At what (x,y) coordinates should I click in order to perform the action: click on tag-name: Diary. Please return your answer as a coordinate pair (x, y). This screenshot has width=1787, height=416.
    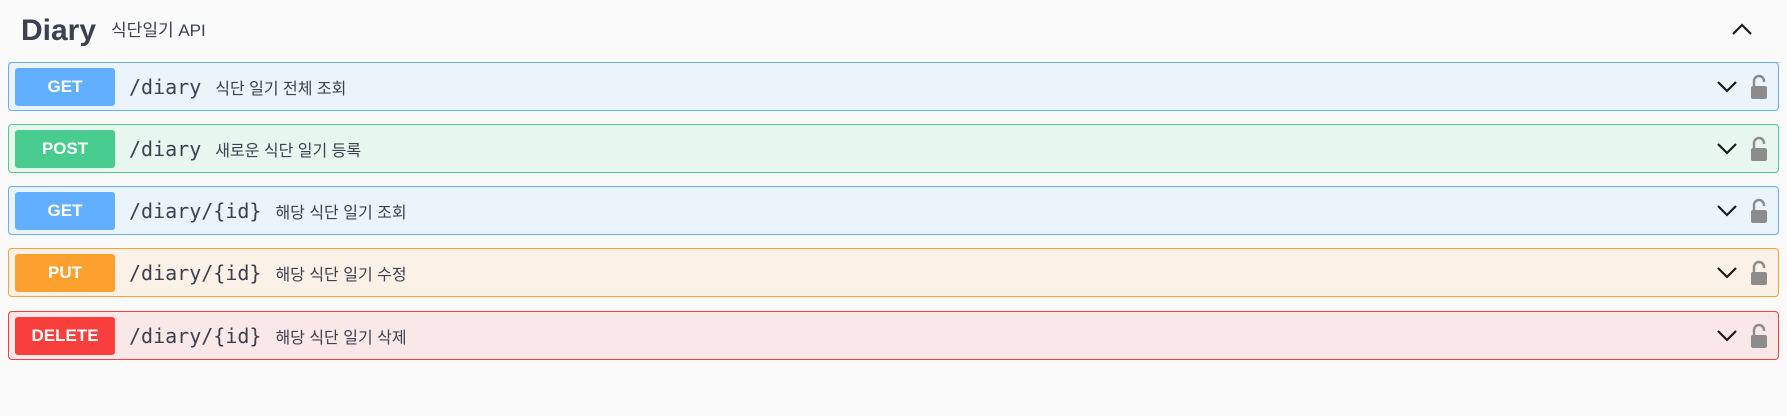
    Looking at the image, I should click on (58, 31).